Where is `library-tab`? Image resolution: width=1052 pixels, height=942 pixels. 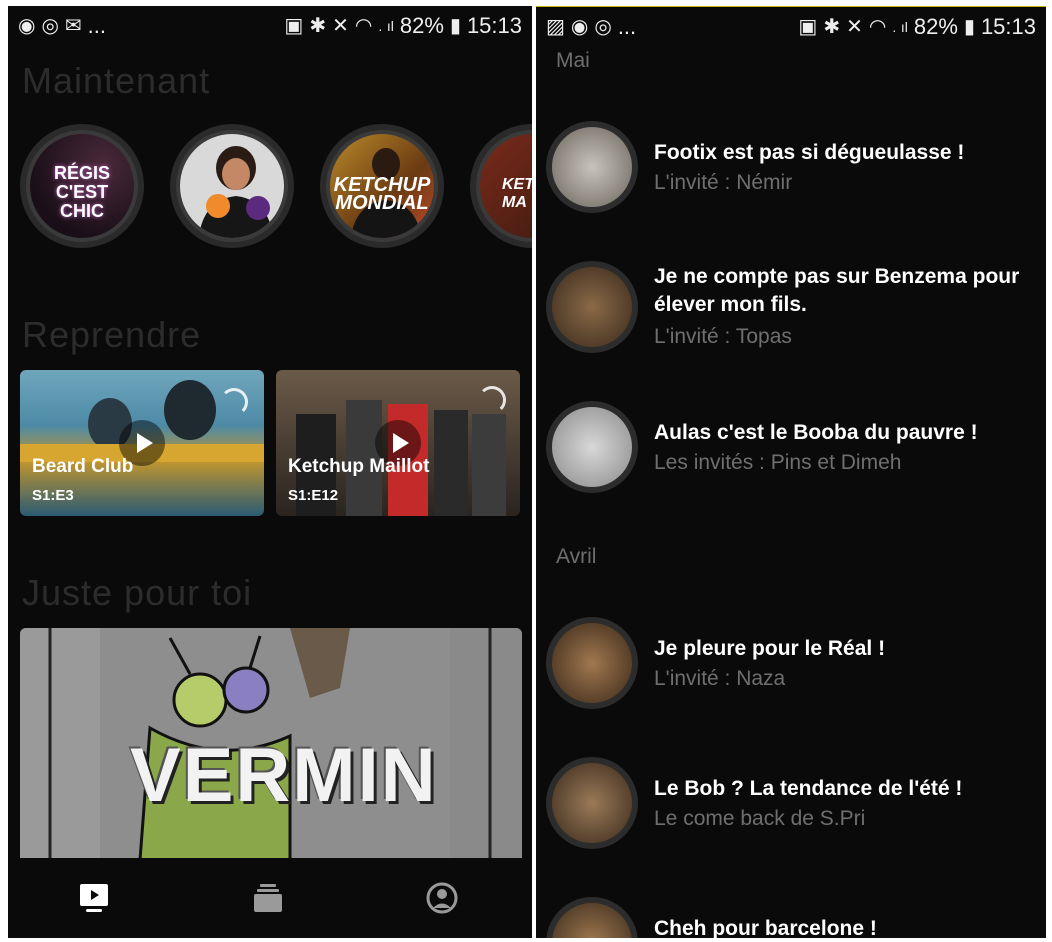 library-tab is located at coordinates (268, 898).